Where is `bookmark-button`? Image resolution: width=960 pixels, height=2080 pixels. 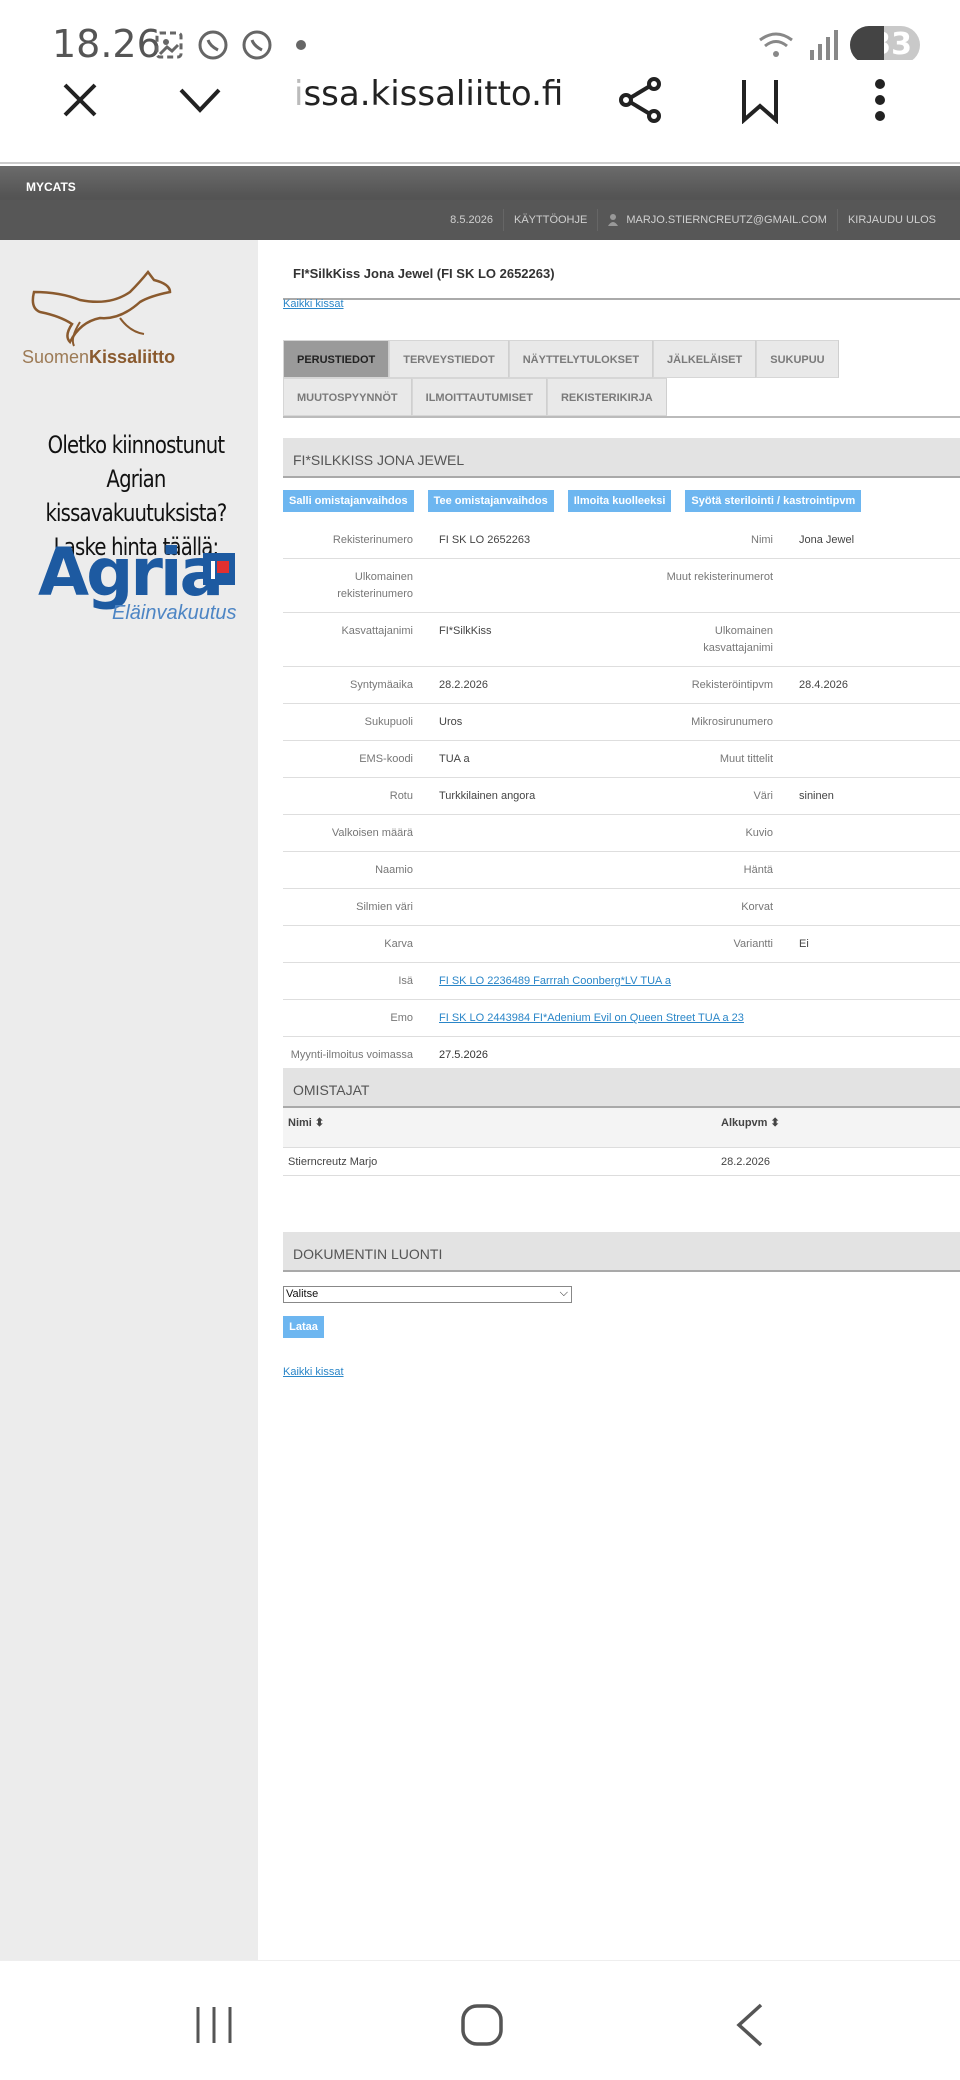
bookmark-button is located at coordinates (760, 100).